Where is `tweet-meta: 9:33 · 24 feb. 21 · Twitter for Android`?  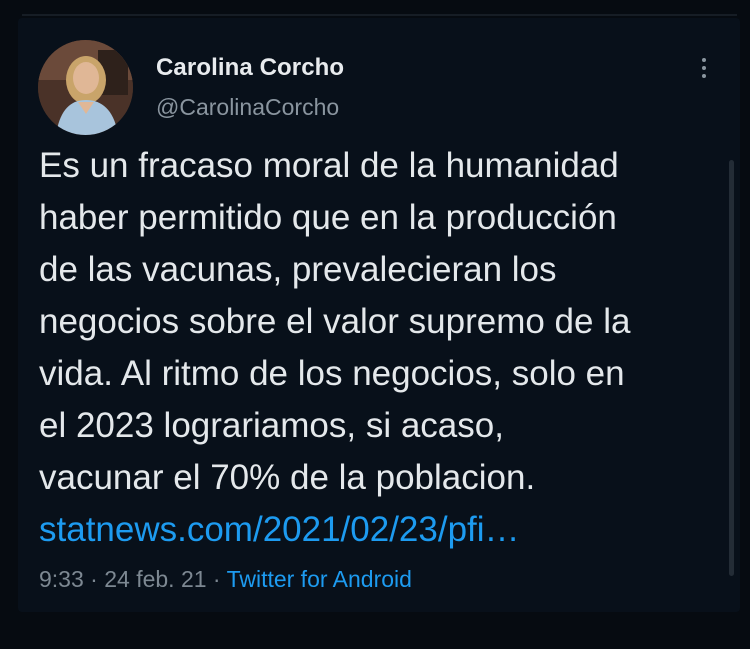 tweet-meta: 9:33 · 24 feb. 21 · Twitter for Android is located at coordinates (225, 579).